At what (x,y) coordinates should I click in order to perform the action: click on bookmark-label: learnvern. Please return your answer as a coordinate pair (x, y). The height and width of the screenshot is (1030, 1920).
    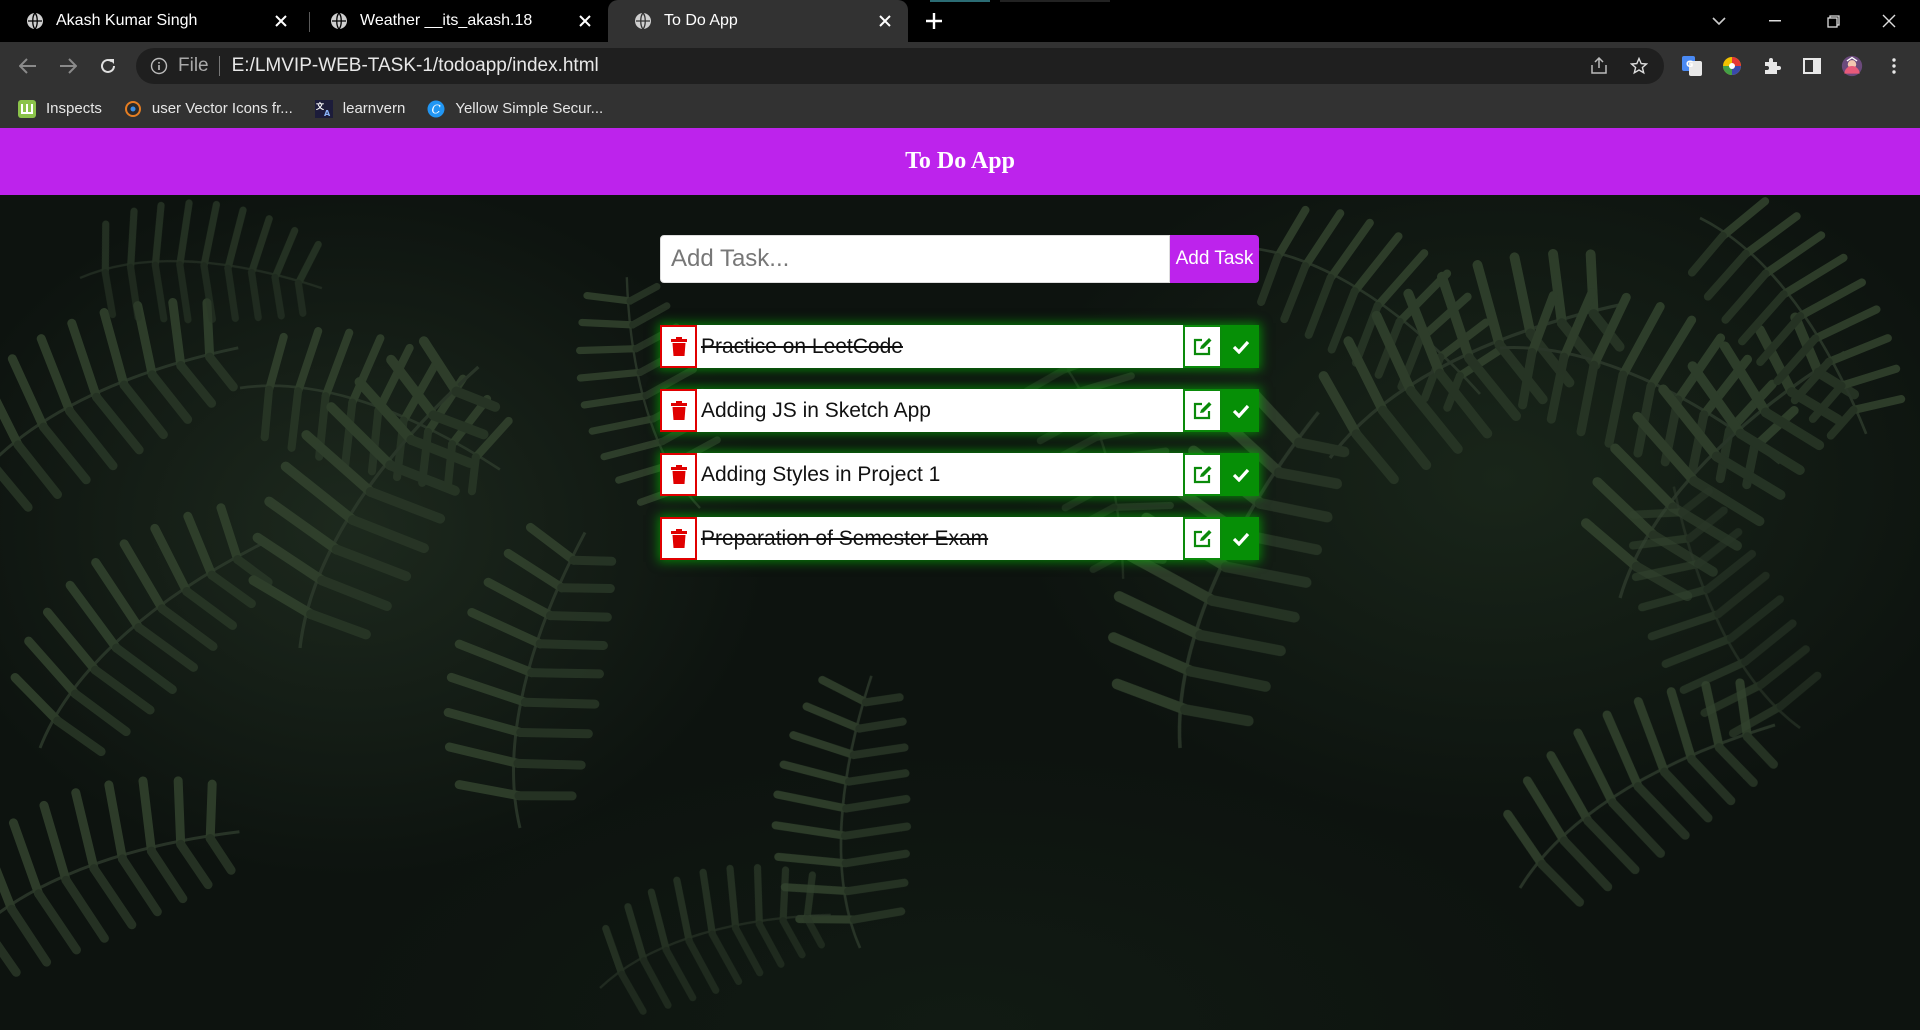
    Looking at the image, I should click on (374, 108).